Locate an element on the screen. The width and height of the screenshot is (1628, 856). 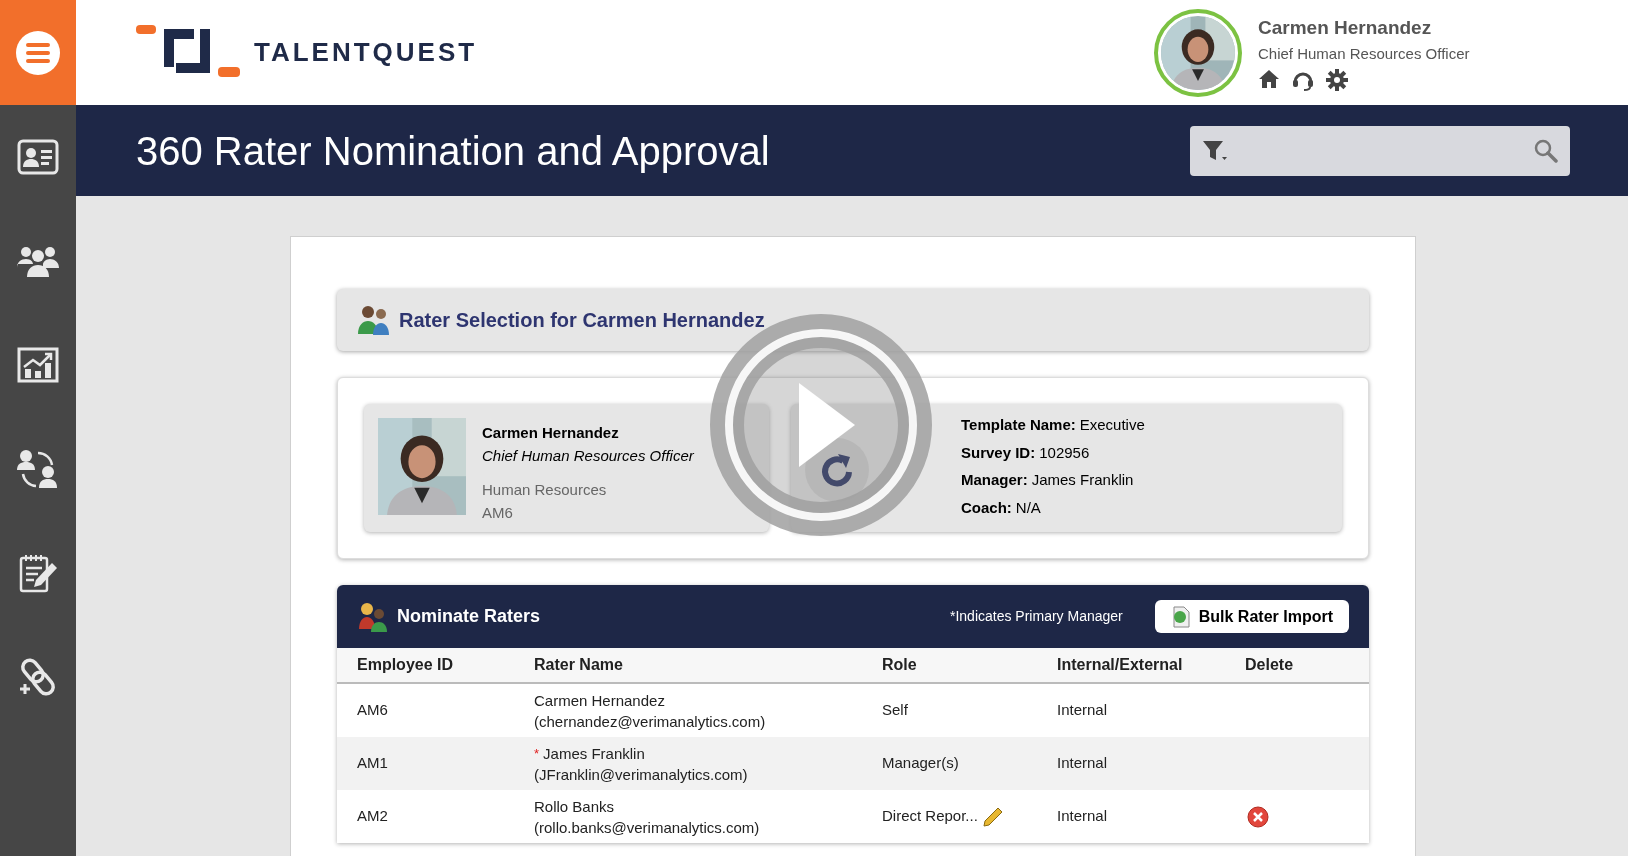
bulk-import-button: Bulk Rater Import is located at coordinates (1251, 616).